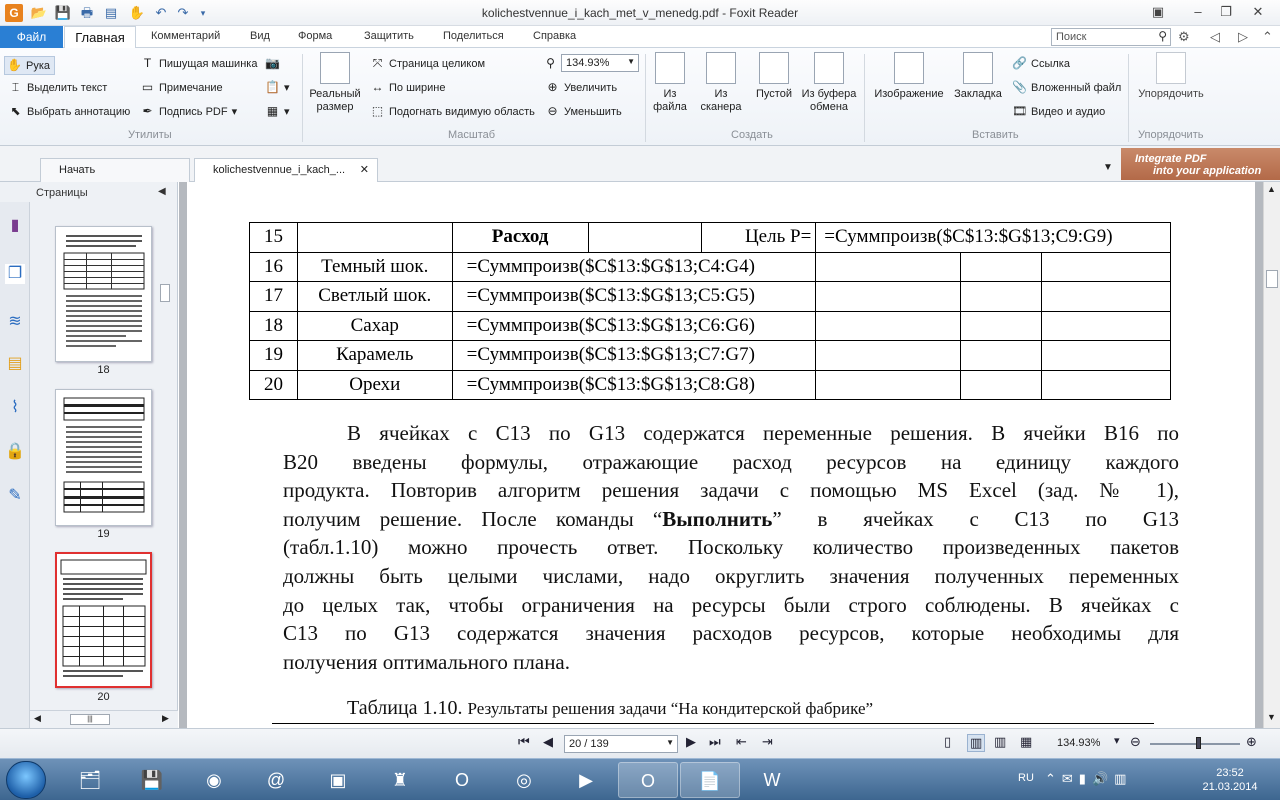  I want to click on close-button: ✕, so click(1258, 13).